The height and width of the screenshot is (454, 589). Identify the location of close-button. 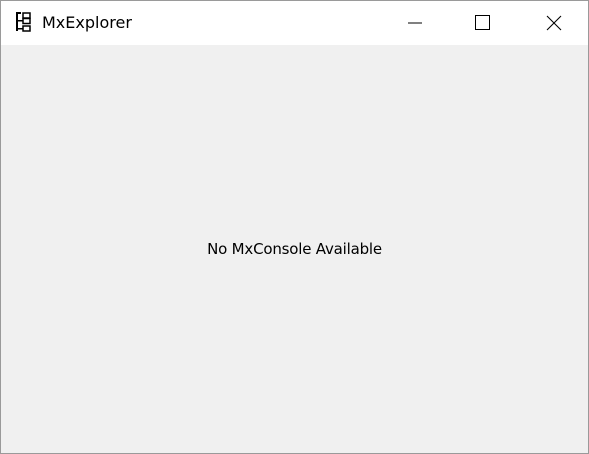
(554, 23).